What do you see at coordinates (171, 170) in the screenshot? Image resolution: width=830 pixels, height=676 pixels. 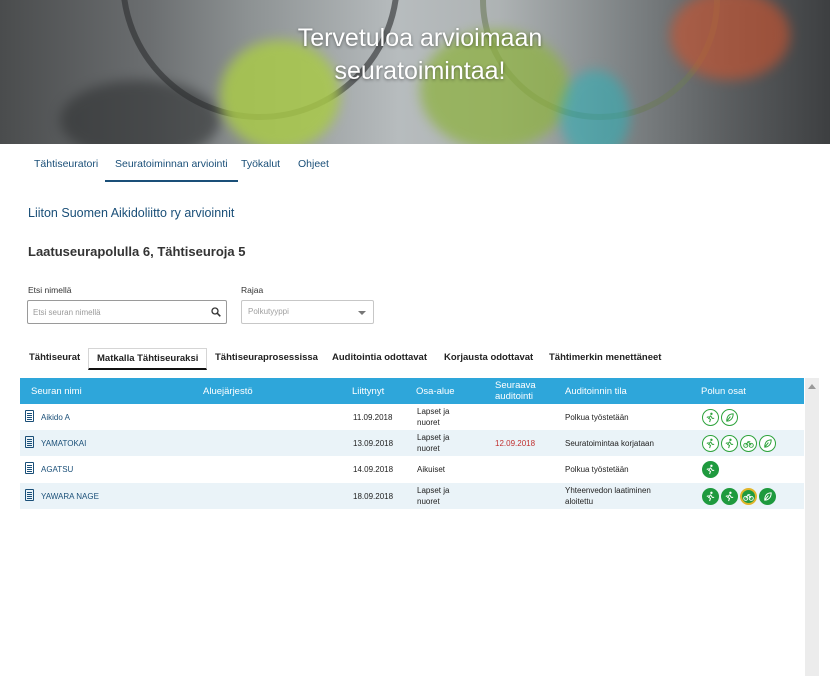 I see `nav-item-seuratoiminnan-arviointi: Seuratoiminnan arviointi` at bounding box center [171, 170].